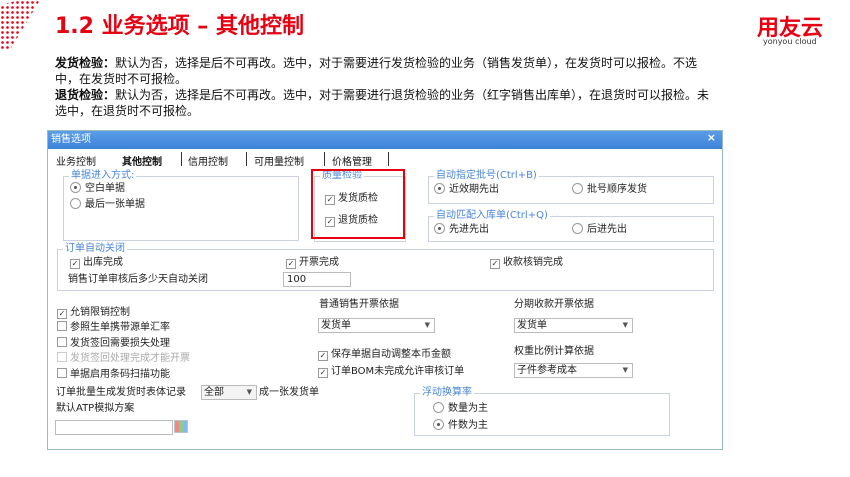 The image size is (850, 477). Describe the element at coordinates (533, 262) in the screenshot. I see `checkbox-label: 收款核销完成` at that location.